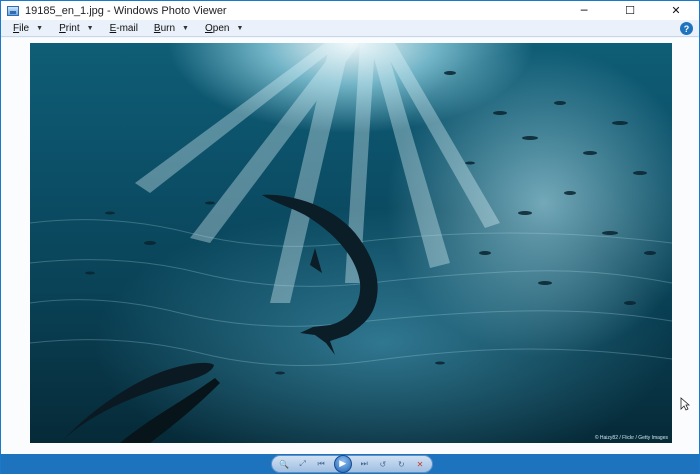  What do you see at coordinates (208, 28) in the screenshot?
I see `menu-open-accelerator: O` at bounding box center [208, 28].